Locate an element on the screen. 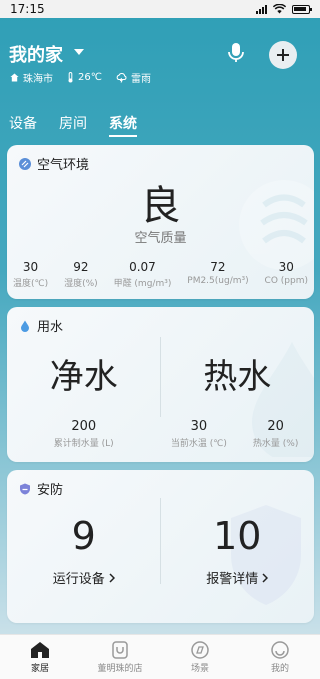 The height and width of the screenshot is (679, 320). hot-water-label: 热水 is located at coordinates (237, 377).